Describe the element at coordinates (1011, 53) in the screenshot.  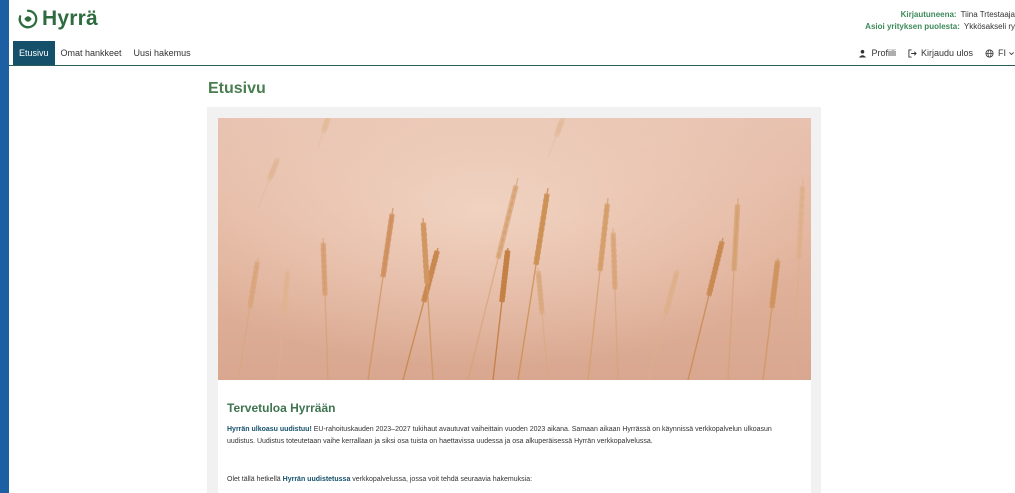
I see `chevron-down-icon` at that location.